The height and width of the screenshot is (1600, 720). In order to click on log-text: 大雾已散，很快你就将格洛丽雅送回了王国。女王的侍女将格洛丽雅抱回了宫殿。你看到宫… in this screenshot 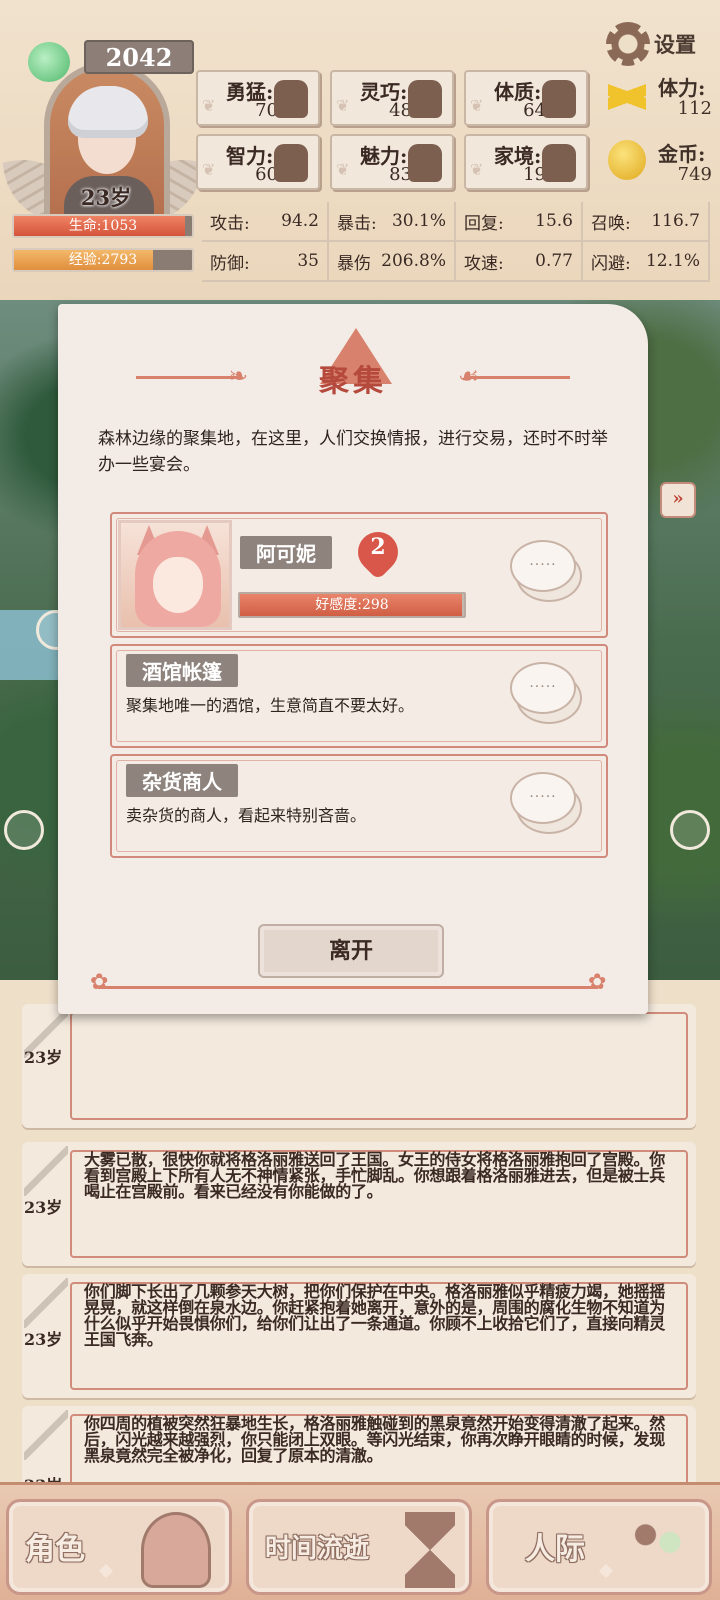, I will do `click(374, 1175)`.